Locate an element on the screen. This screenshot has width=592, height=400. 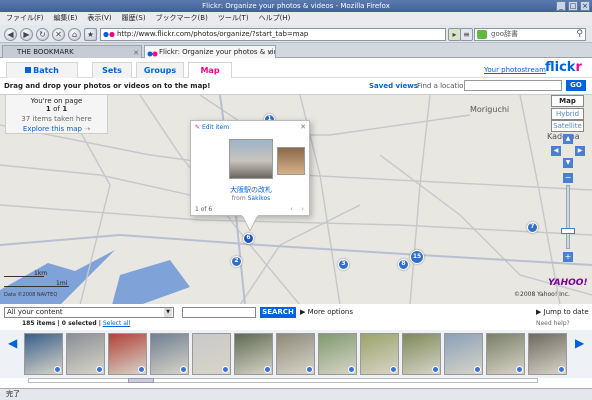
map-type-satellite: Satellite is located at coordinates (567, 126).